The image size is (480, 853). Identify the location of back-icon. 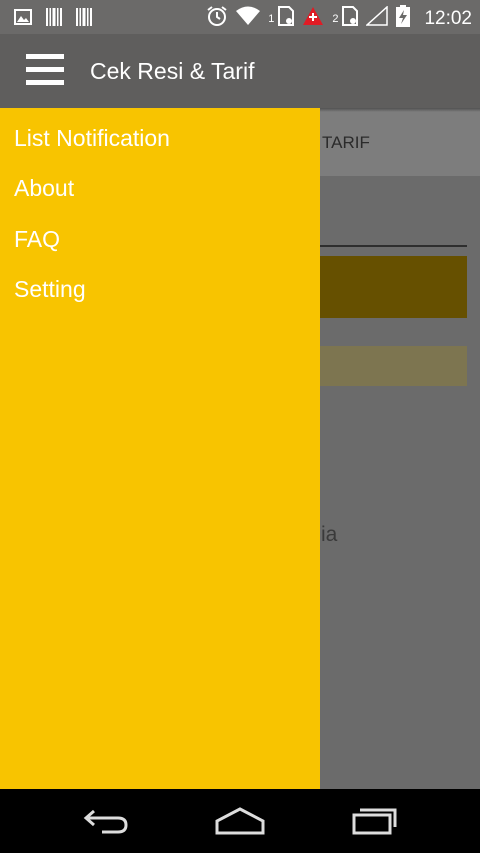
(106, 823).